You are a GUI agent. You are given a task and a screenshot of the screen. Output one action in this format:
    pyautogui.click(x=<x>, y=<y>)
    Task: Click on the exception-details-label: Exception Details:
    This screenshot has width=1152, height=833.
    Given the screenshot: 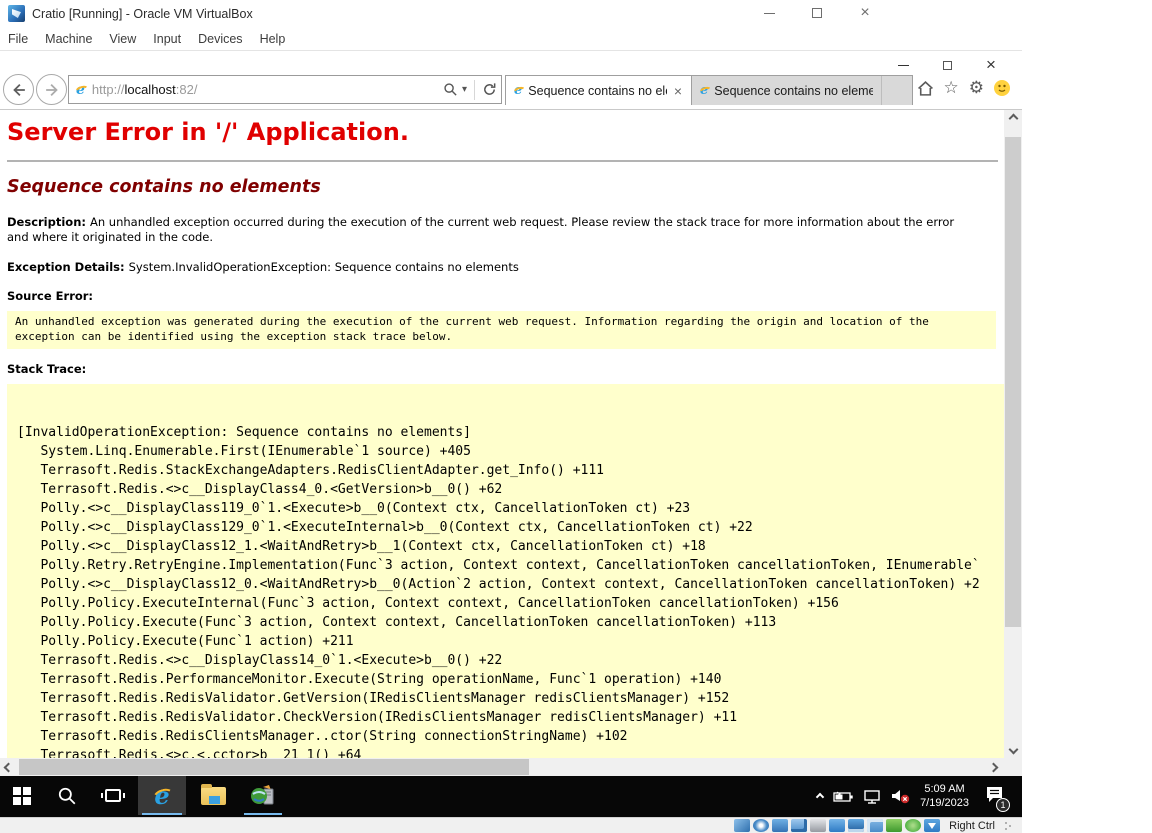 What is the action you would take?
    pyautogui.click(x=68, y=267)
    